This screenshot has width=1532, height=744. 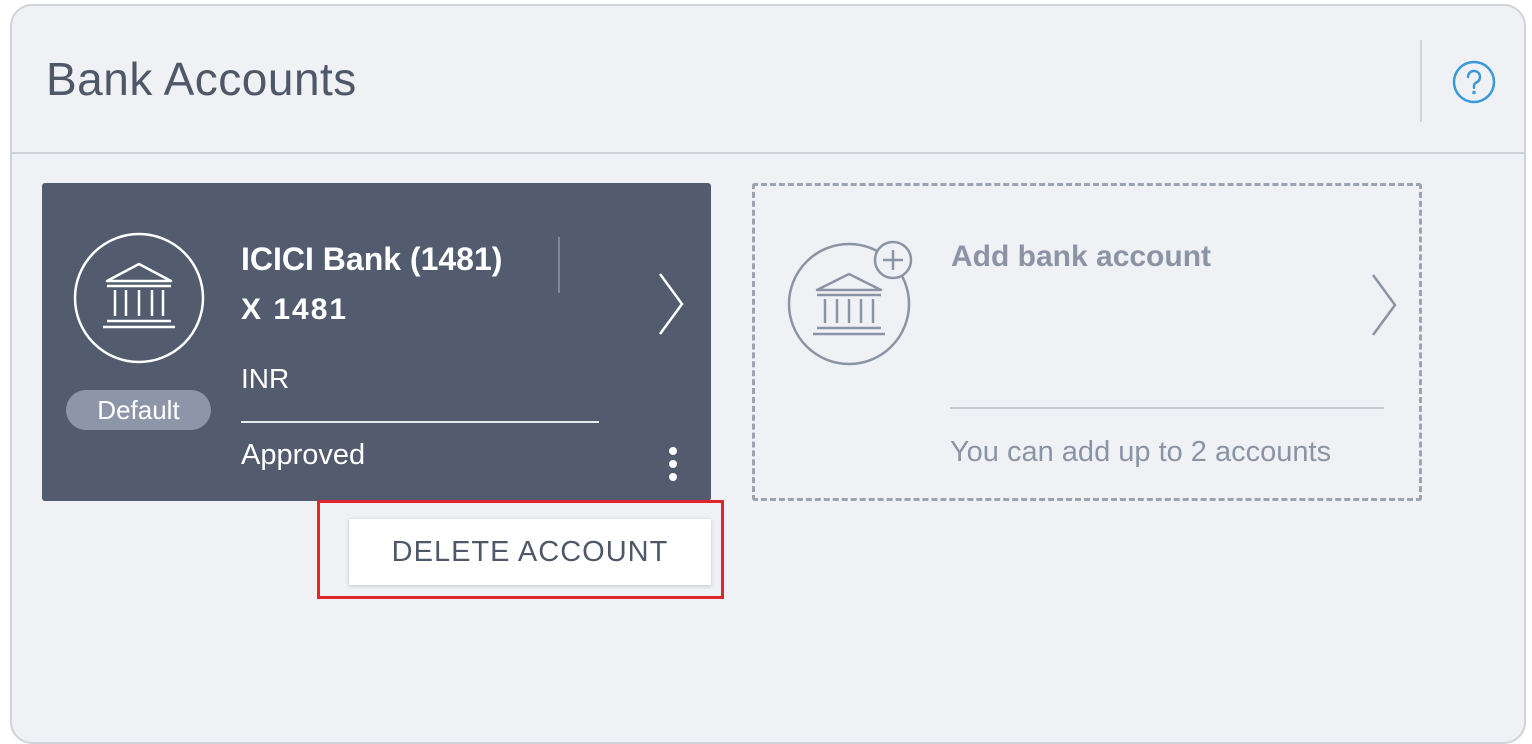 What do you see at coordinates (295, 309) in the screenshot?
I see `account-number: X 1481` at bounding box center [295, 309].